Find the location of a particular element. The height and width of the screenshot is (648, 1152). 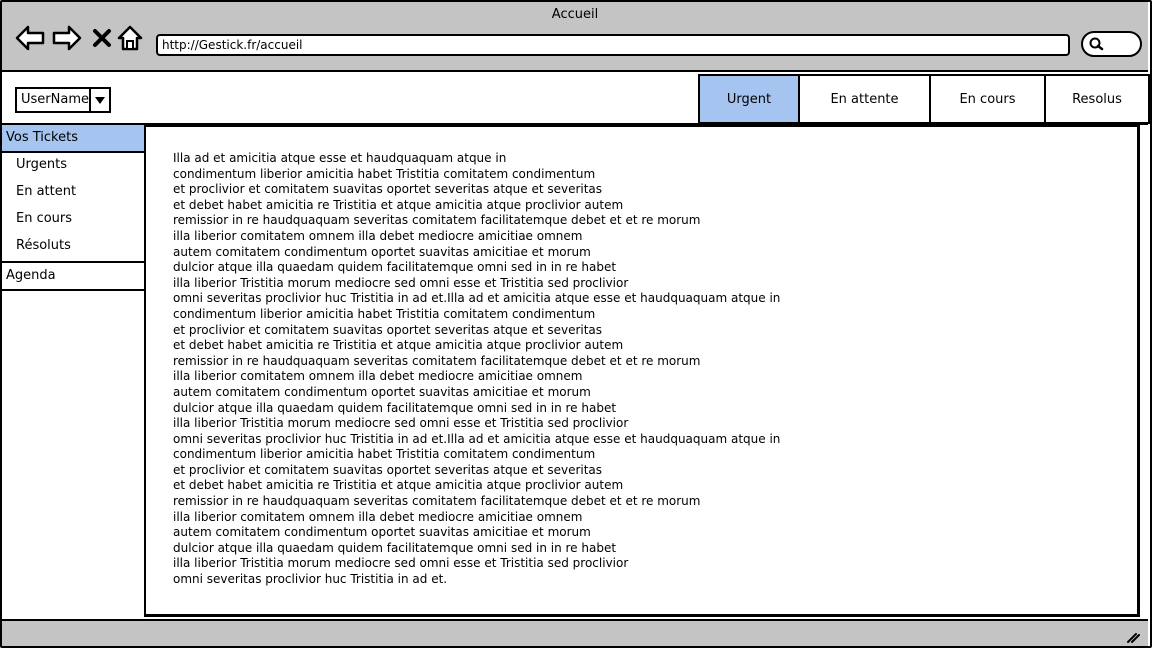

home-icon is located at coordinates (130, 38).